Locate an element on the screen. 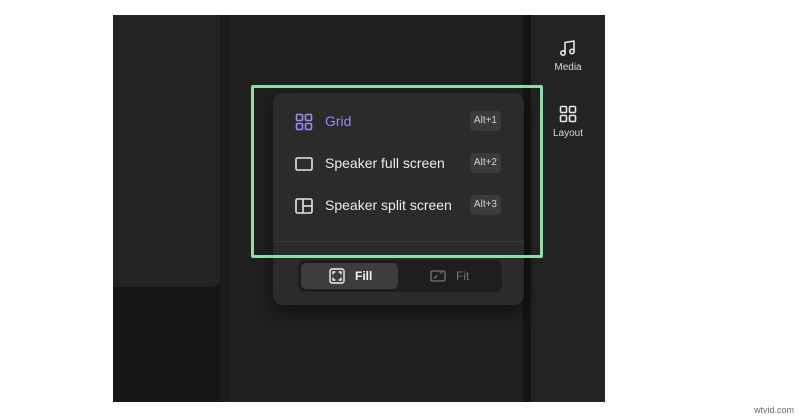  fit-icon is located at coordinates (438, 276).